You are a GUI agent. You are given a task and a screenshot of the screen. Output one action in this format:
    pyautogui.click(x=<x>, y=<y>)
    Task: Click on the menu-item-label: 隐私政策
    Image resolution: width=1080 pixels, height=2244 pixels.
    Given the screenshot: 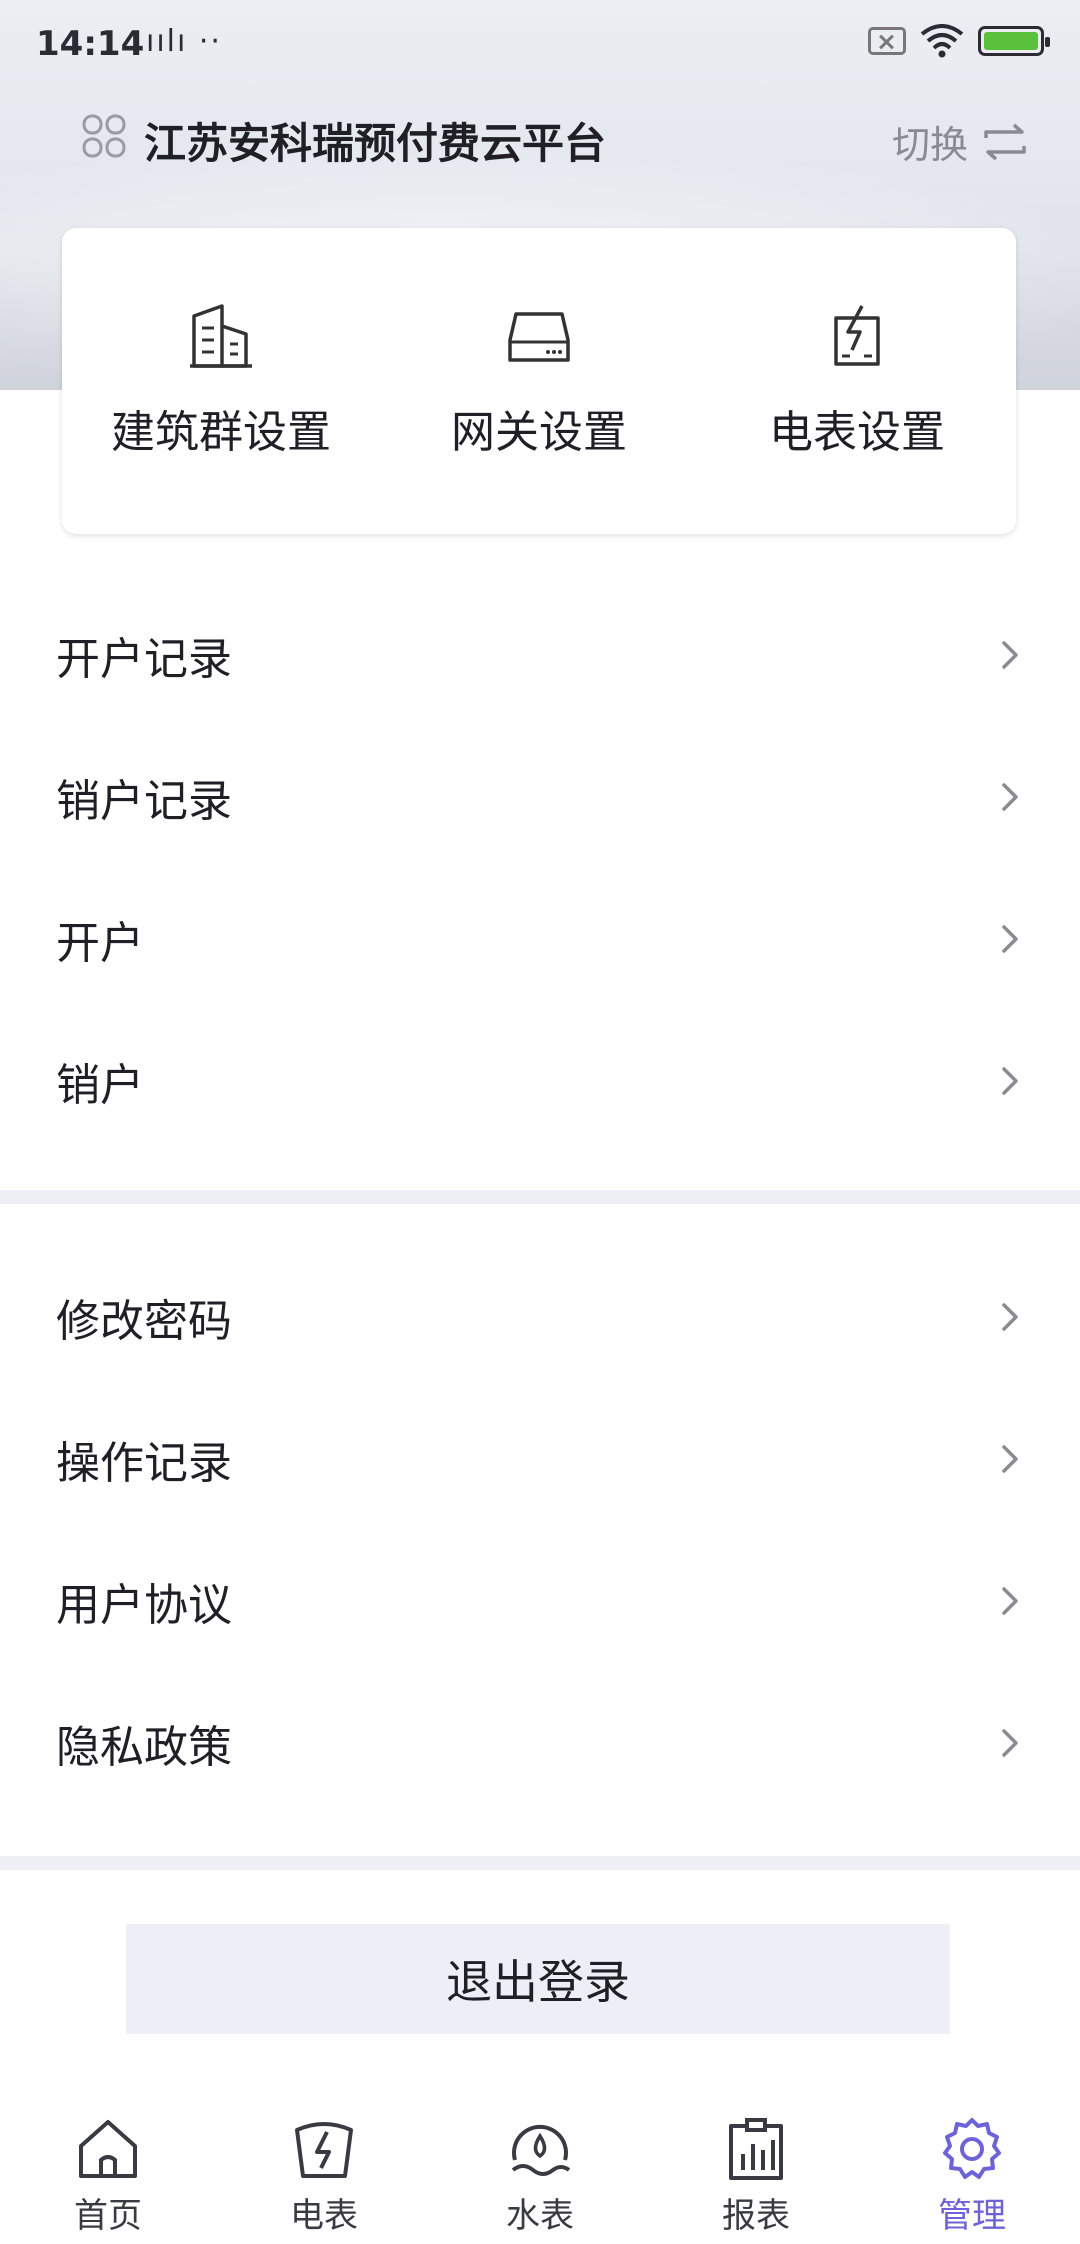 What is the action you would take?
    pyautogui.click(x=144, y=1747)
    